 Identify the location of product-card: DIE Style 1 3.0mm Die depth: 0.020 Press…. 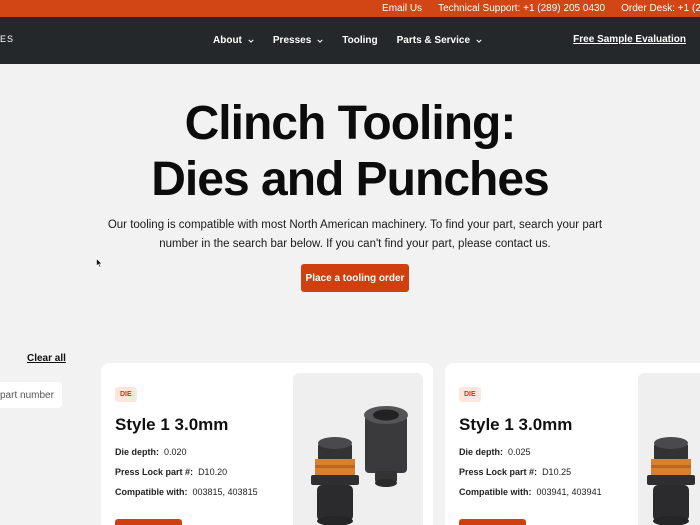
(267, 444).